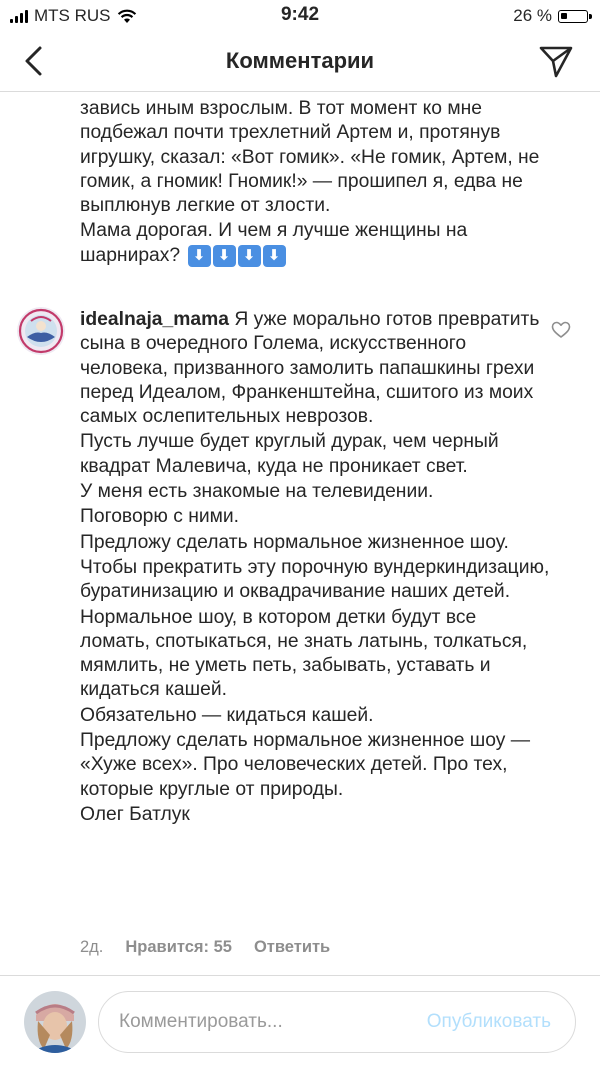 The image size is (600, 1066). What do you see at coordinates (154, 319) in the screenshot?
I see `comment-username: idealnaja_mama` at bounding box center [154, 319].